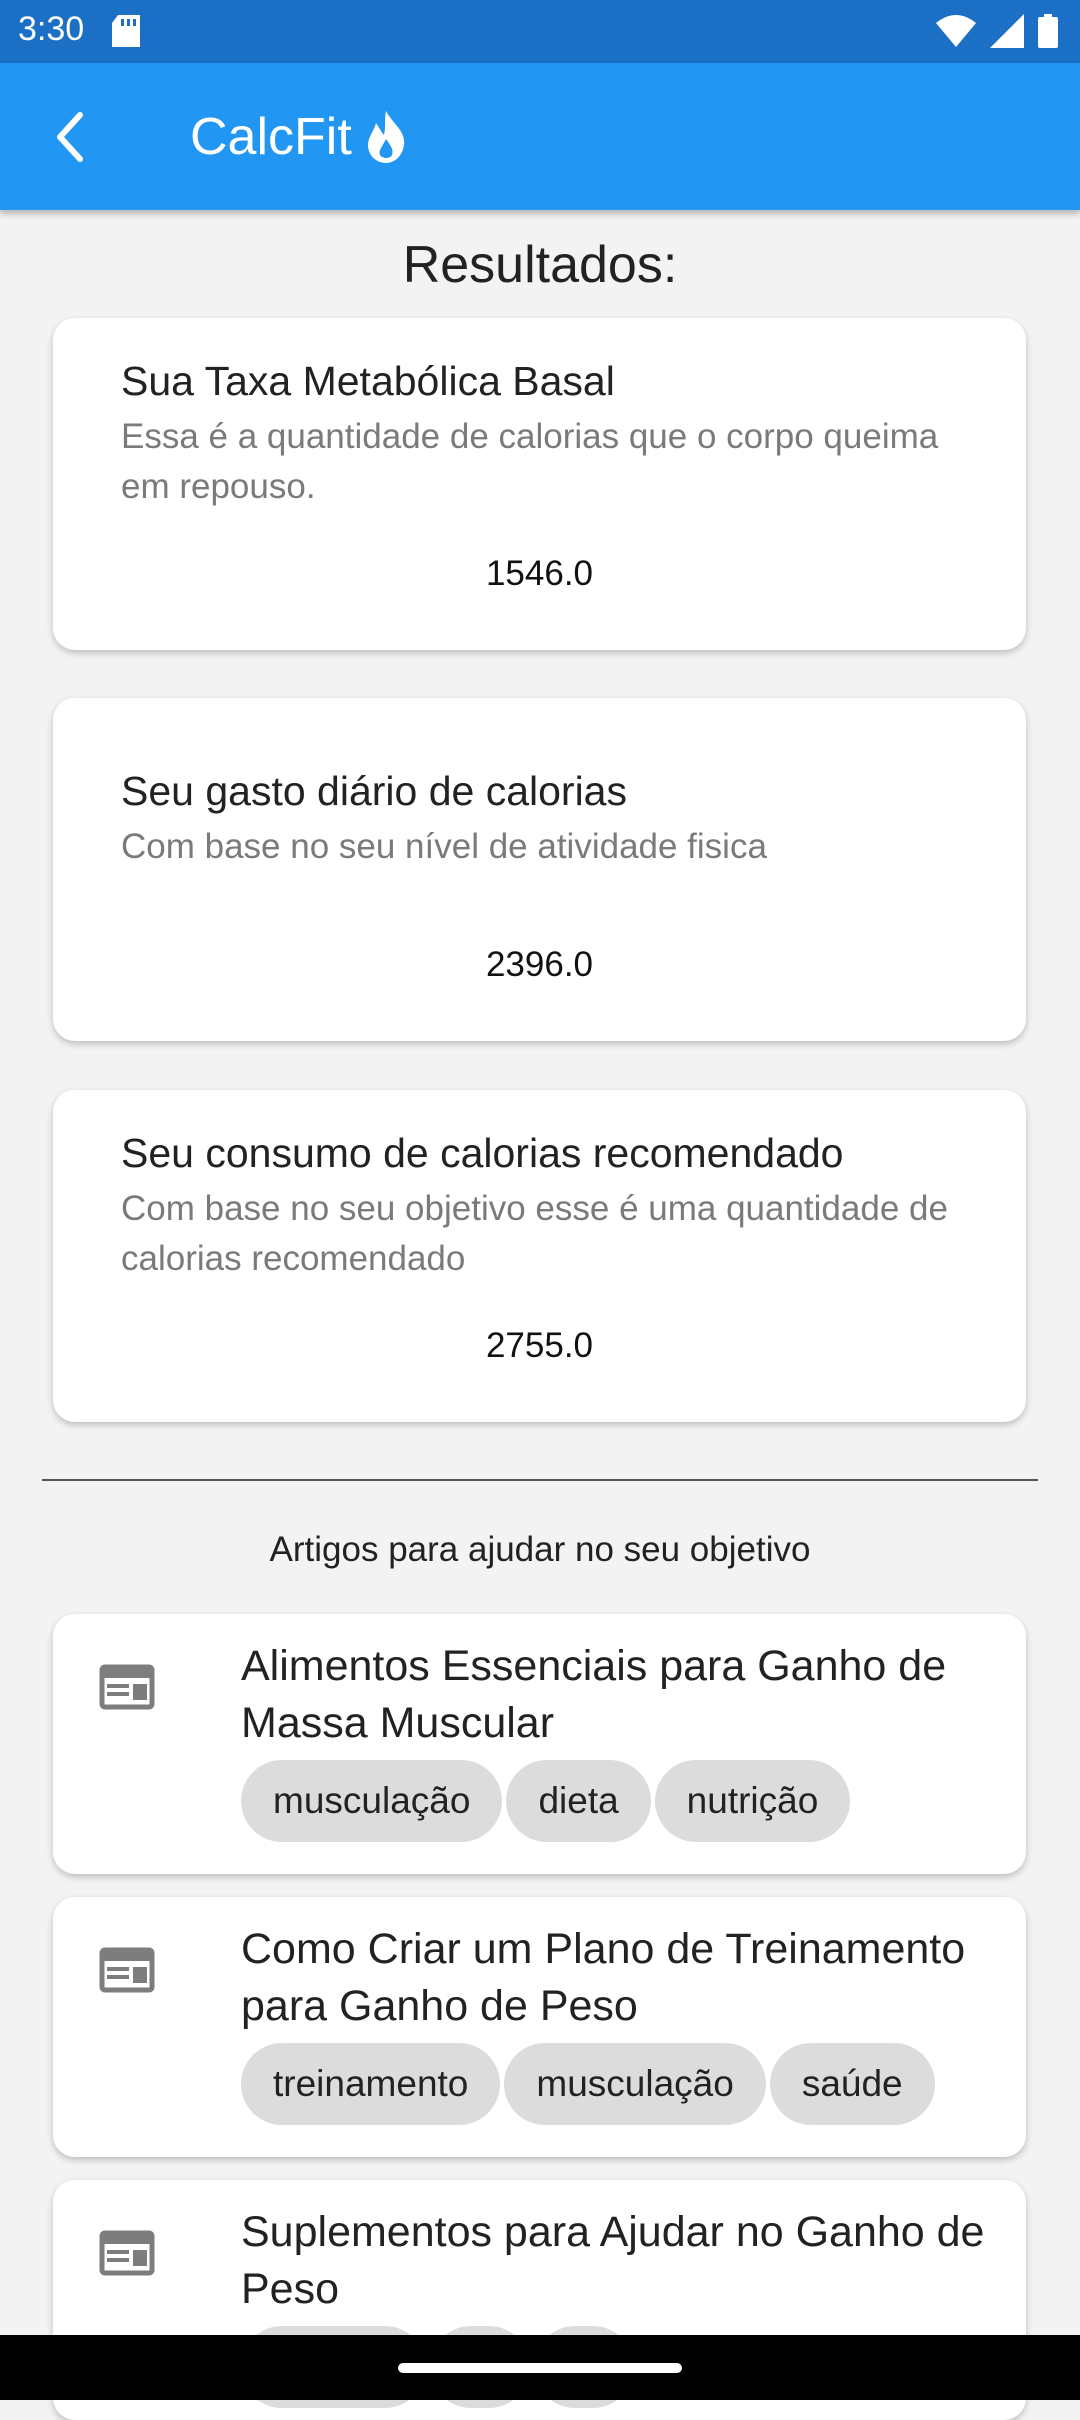 The width and height of the screenshot is (1080, 2420). I want to click on card-title: Seu consumo de calorias recomendado, so click(482, 1153).